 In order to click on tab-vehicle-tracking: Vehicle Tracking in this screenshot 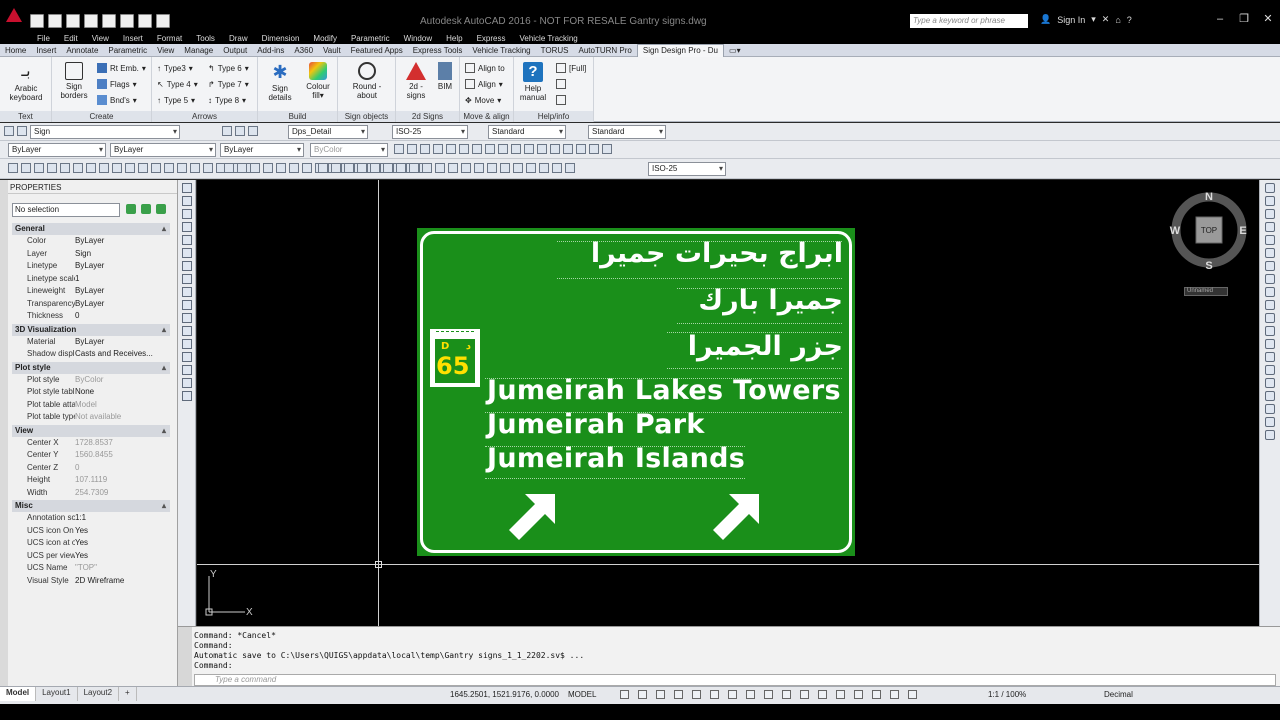, I will do `click(501, 50)`.